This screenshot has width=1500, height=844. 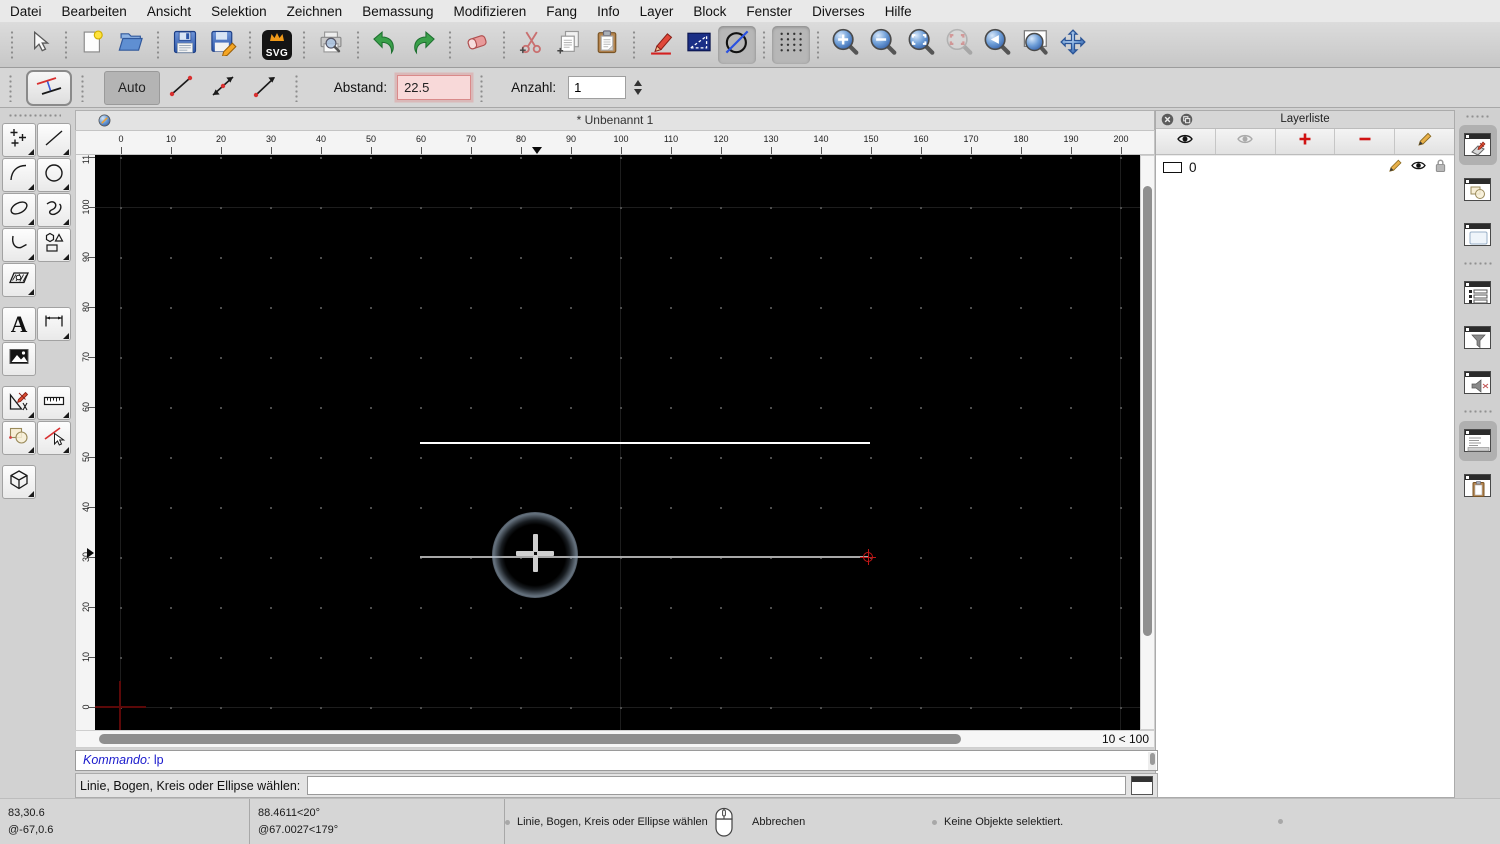 What do you see at coordinates (223, 88) in the screenshot?
I see `both-directions-button` at bounding box center [223, 88].